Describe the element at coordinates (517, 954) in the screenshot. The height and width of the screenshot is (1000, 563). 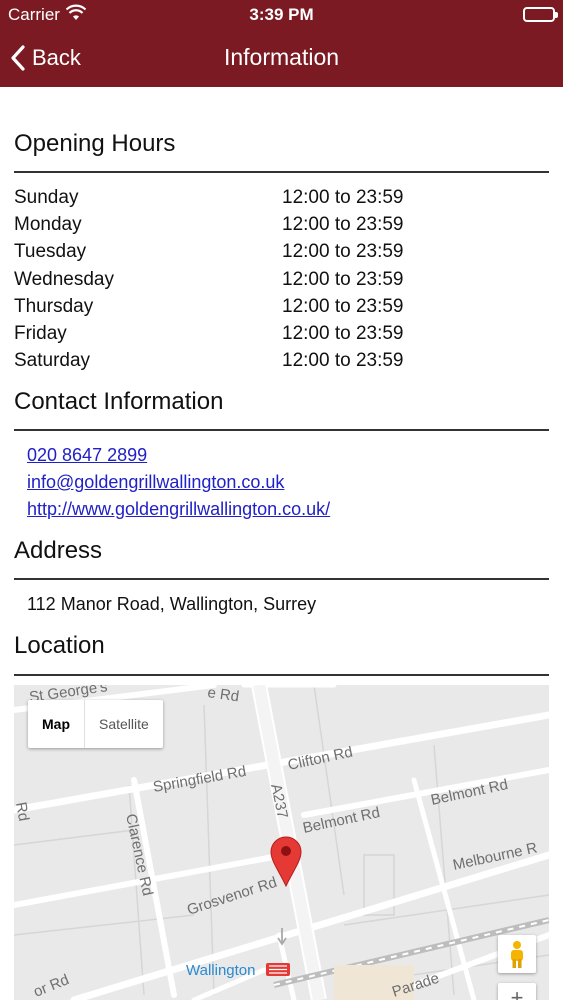
I see `street-view-pegman-icon` at that location.